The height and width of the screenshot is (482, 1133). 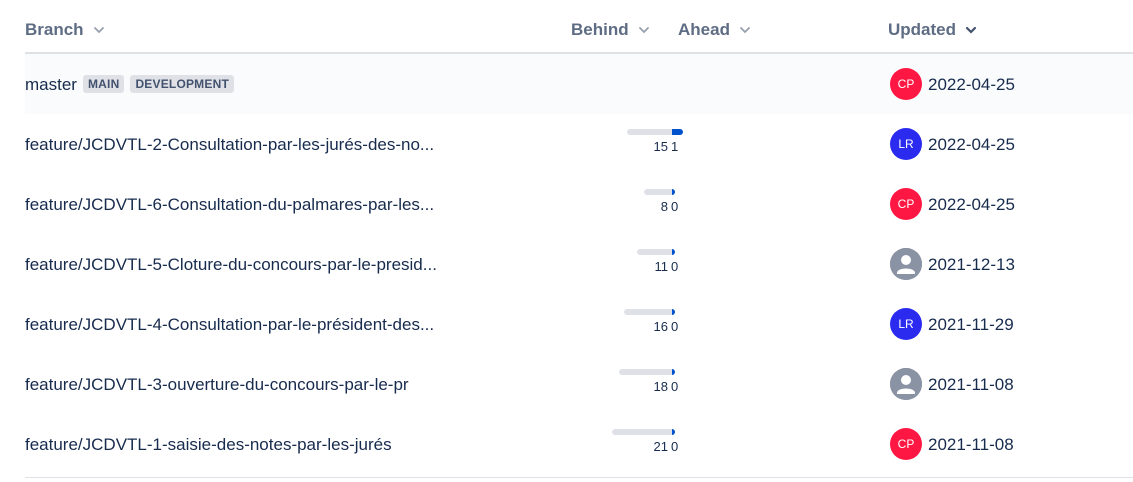 What do you see at coordinates (660, 326) in the screenshot?
I see `behind-count: 16` at bounding box center [660, 326].